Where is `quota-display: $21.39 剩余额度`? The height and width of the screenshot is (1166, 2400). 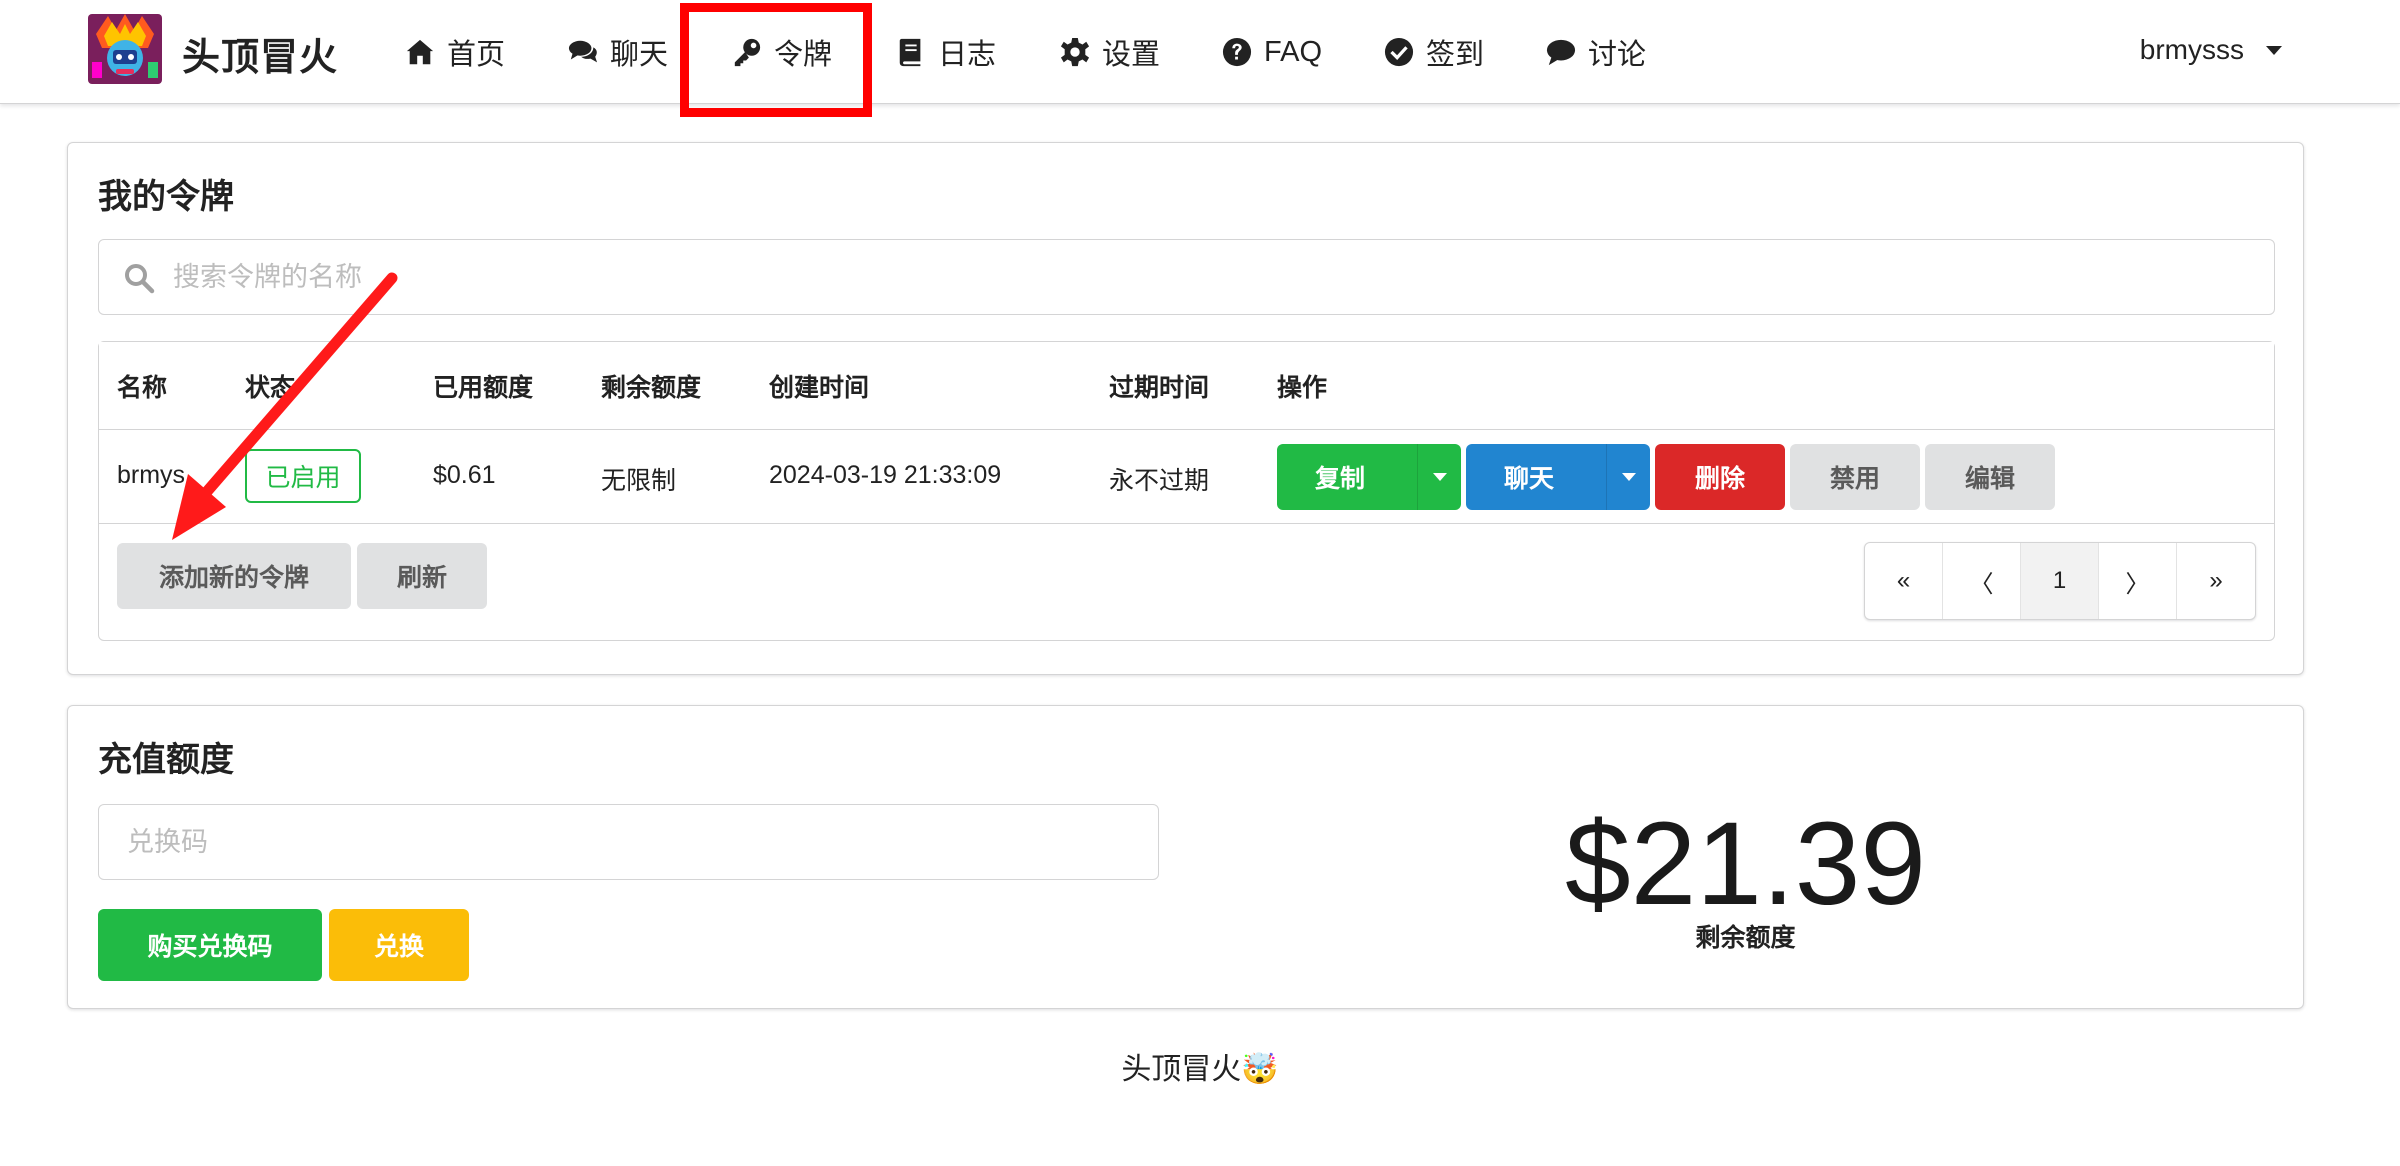 quota-display: $21.39 剩余额度 is located at coordinates (1745, 858).